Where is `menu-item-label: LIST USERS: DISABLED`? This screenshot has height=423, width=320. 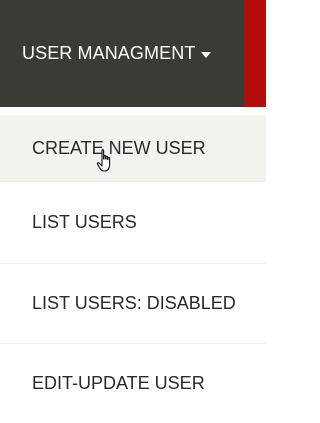 menu-item-label: LIST USERS: DISABLED is located at coordinates (134, 303).